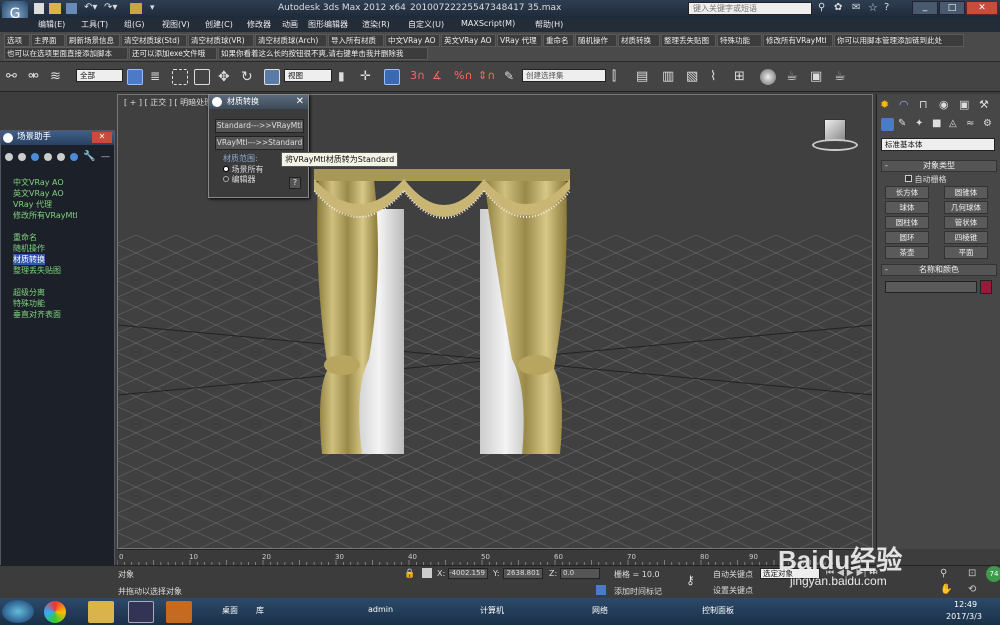 The image size is (1000, 625). I want to click on create-plane-button: 平面, so click(966, 252).